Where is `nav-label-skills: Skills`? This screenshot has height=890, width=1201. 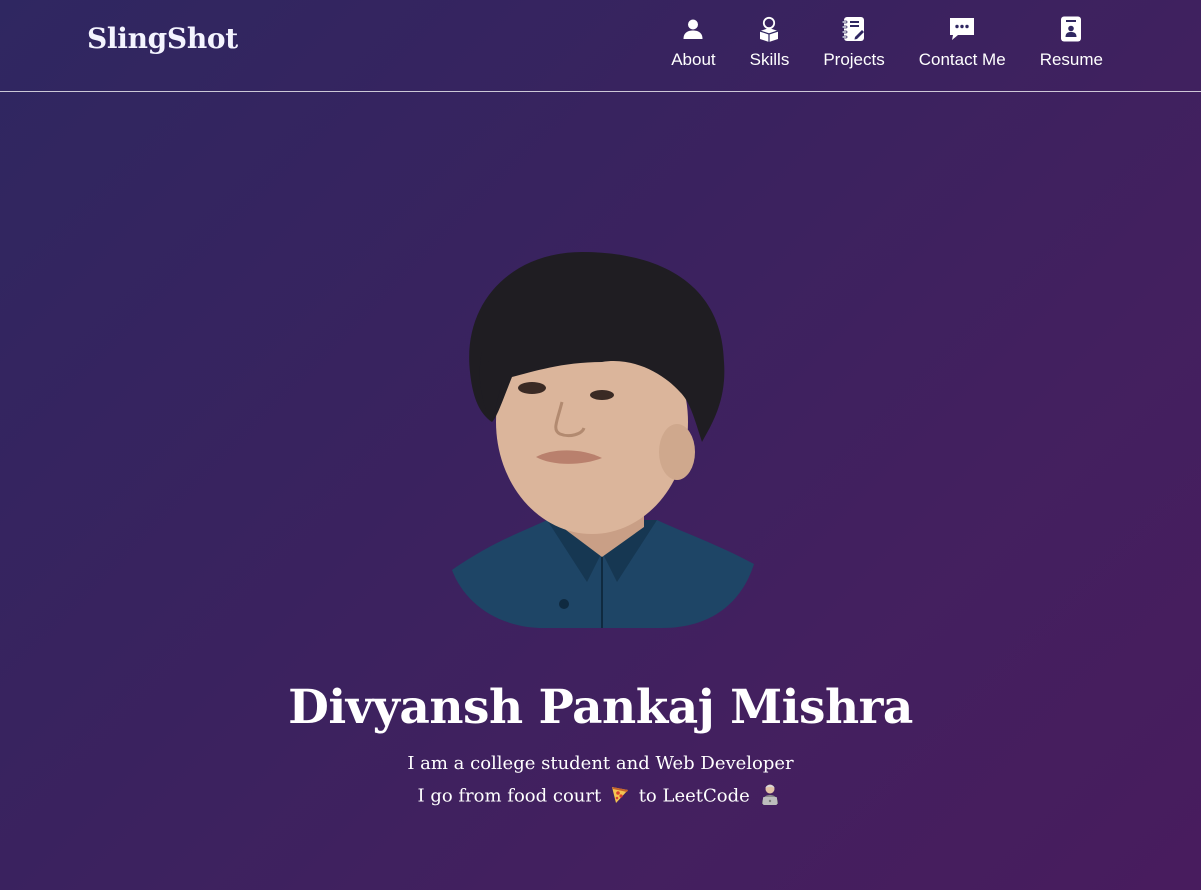
nav-label-skills: Skills is located at coordinates (769, 59).